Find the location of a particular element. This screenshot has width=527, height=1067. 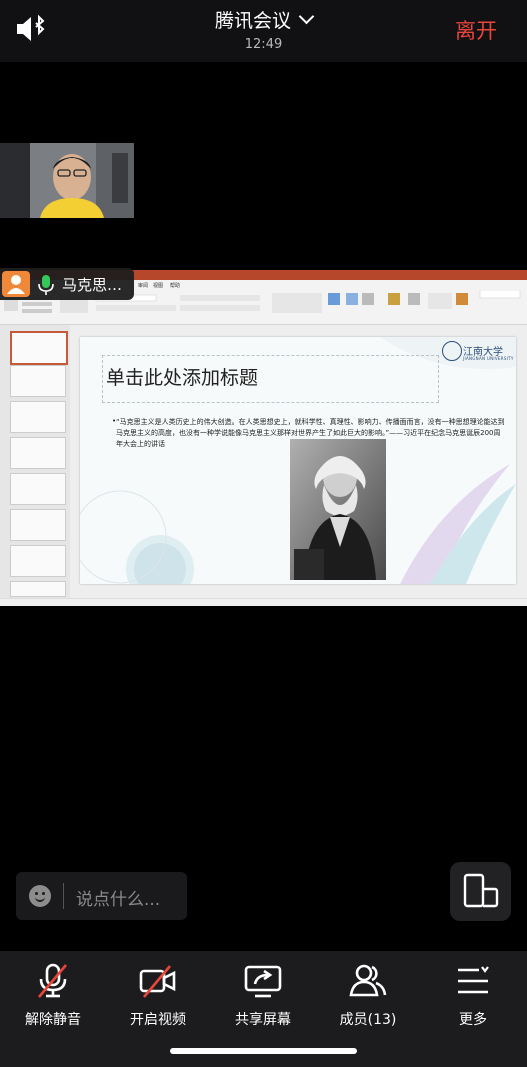

video-off-icon is located at coordinates (157, 981).